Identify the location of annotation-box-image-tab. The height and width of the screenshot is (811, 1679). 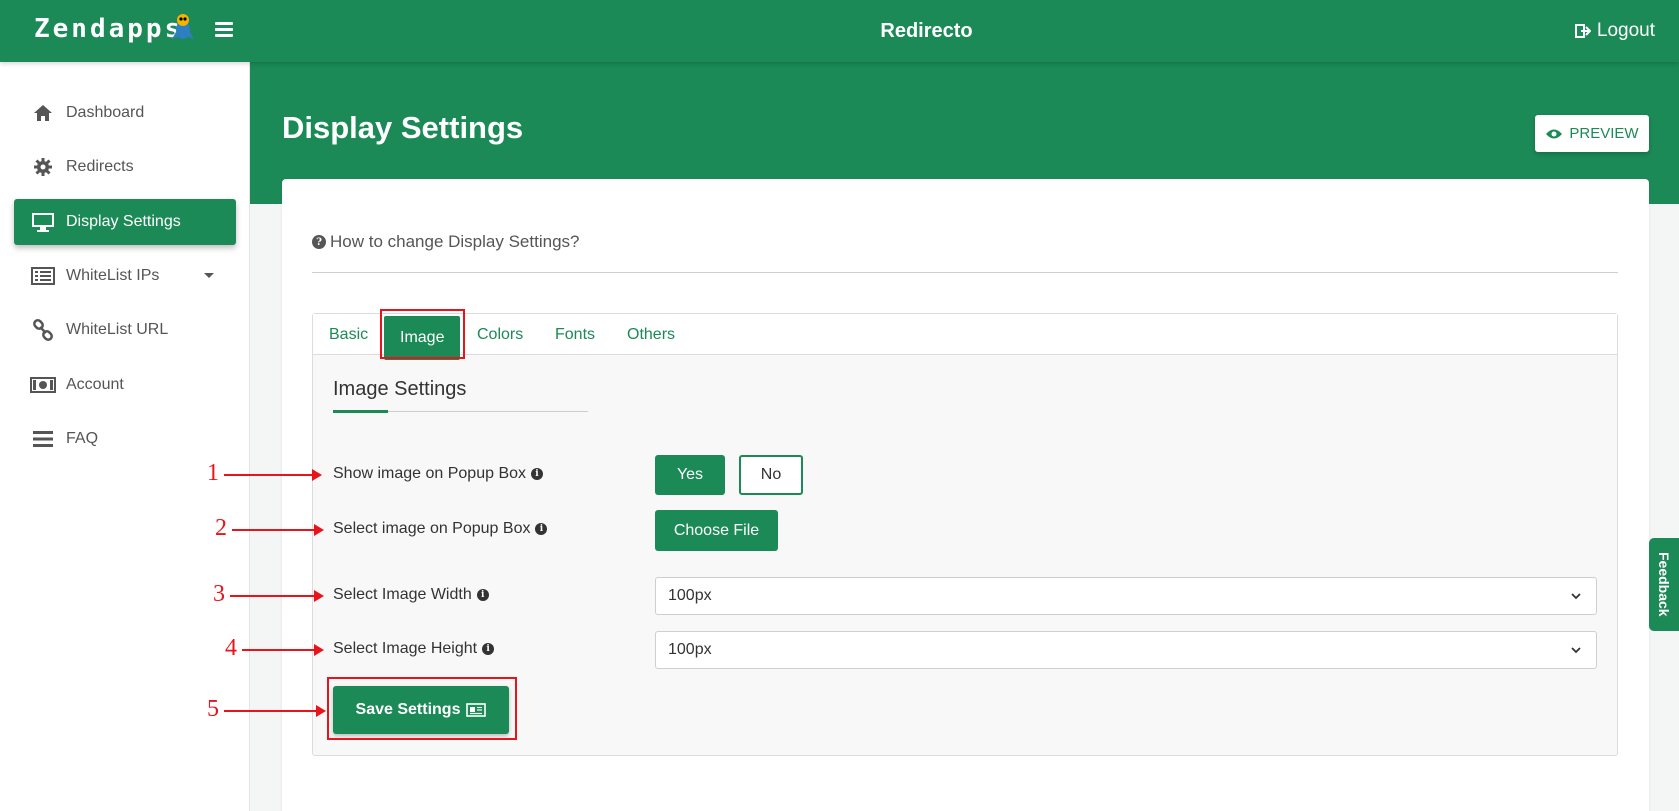
(422, 334).